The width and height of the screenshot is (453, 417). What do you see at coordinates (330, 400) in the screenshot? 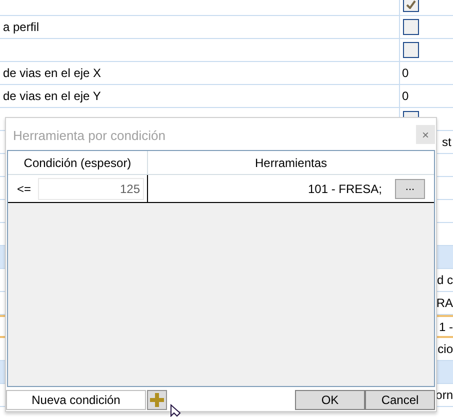
I see `dialog-button: OK` at bounding box center [330, 400].